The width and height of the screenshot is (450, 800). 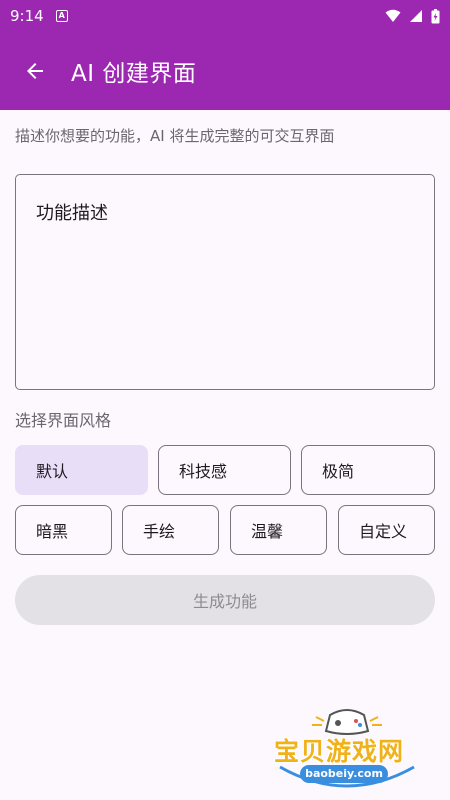 What do you see at coordinates (278, 530) in the screenshot?
I see `style-chip-warm: 温馨` at bounding box center [278, 530].